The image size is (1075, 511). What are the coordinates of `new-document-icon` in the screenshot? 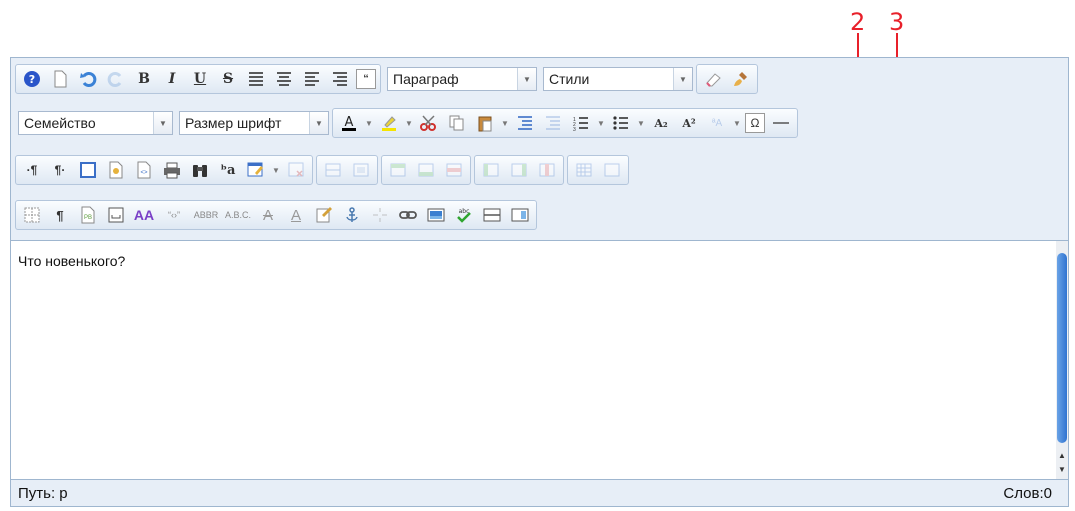 It's located at (60, 79).